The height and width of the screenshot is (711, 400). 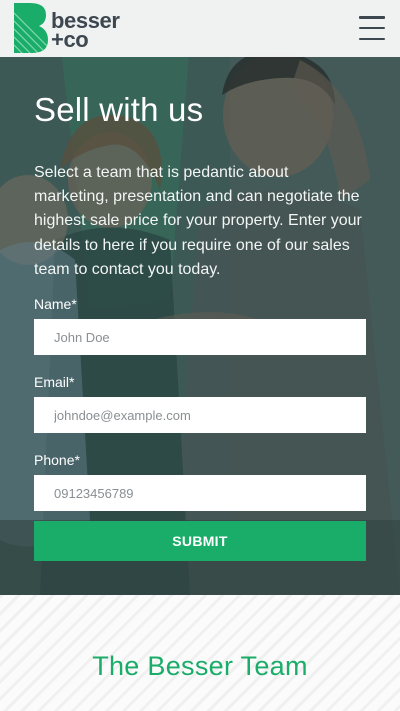 I want to click on phone-label: Phone*, so click(x=57, y=460).